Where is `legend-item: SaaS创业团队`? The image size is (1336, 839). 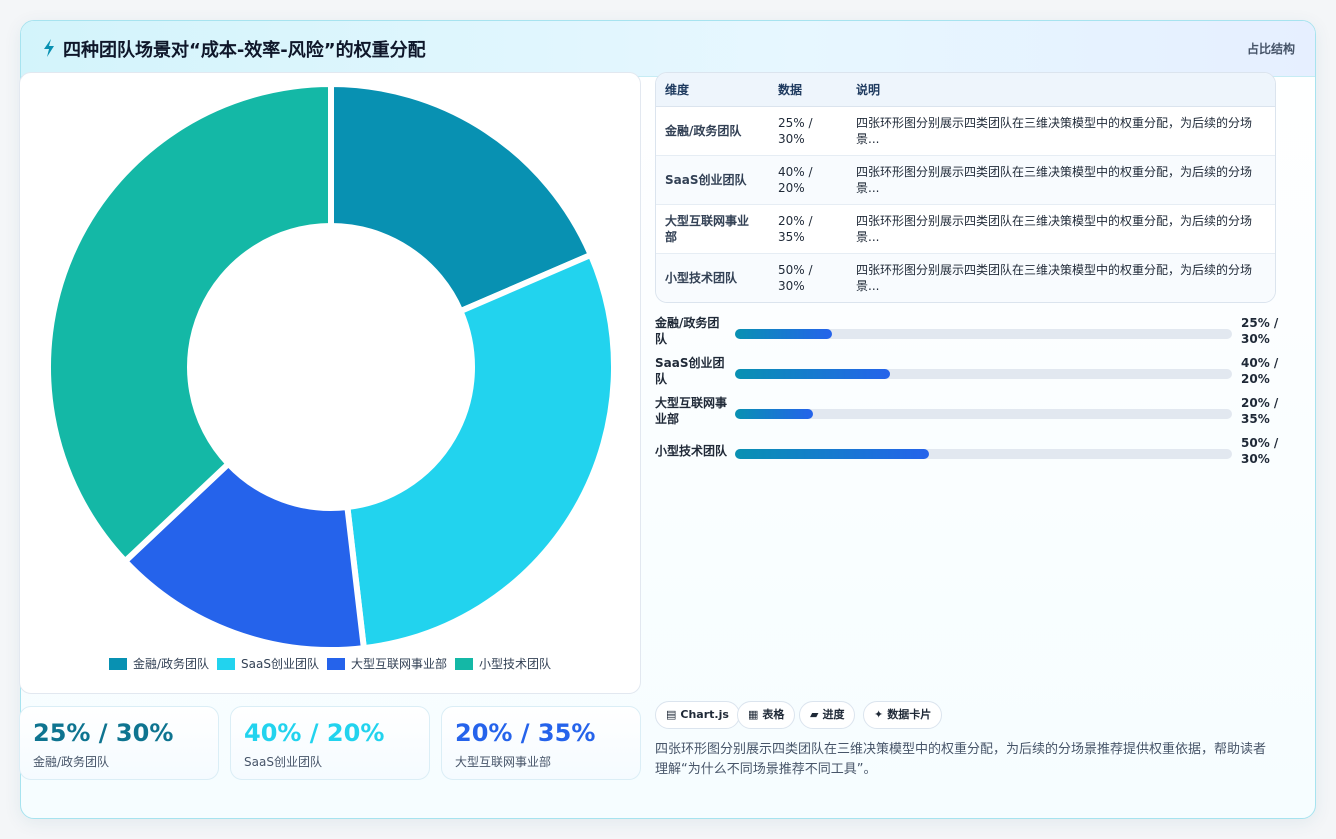
legend-item: SaaS创业团队 is located at coordinates (268, 663).